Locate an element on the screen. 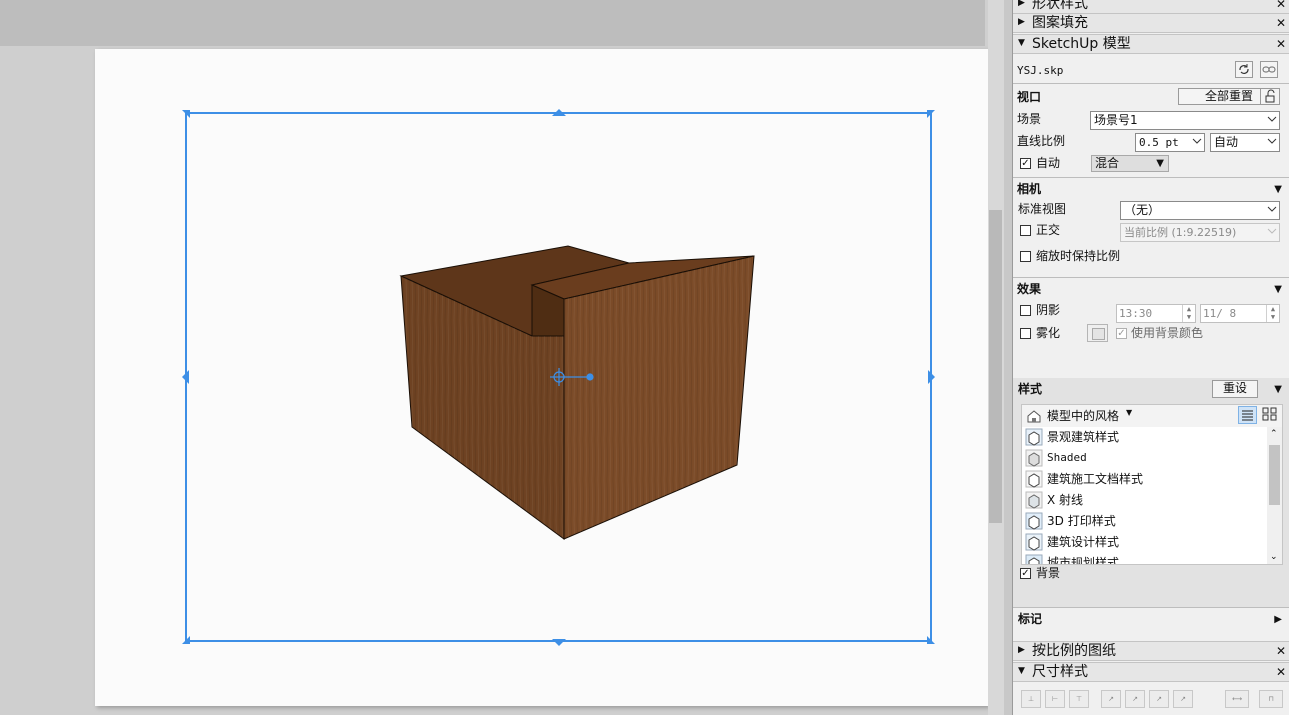 The width and height of the screenshot is (1289, 715). tray-pattern-fill: ▶ 图案填充 ✕ is located at coordinates (1151, 23).